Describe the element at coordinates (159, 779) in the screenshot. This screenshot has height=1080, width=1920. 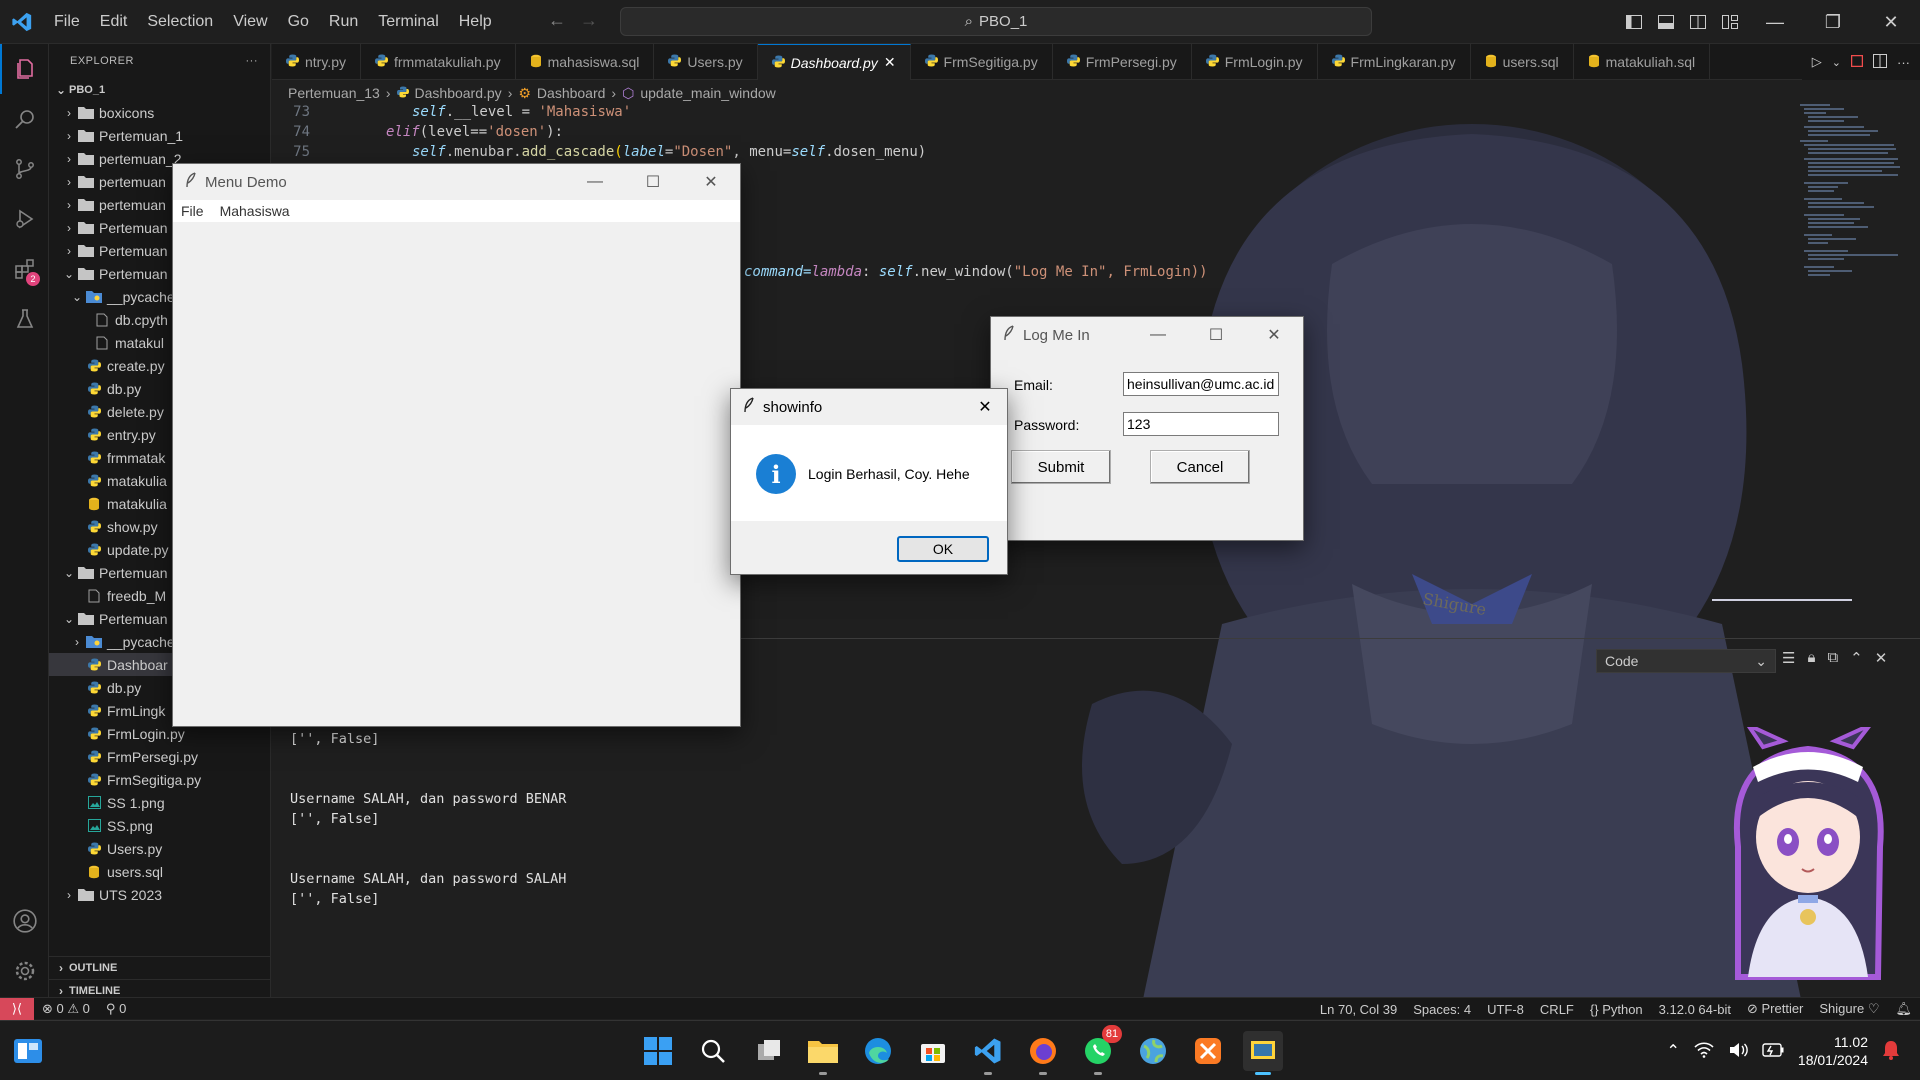
I see `tree-file: FrmSegitiga.py` at that location.